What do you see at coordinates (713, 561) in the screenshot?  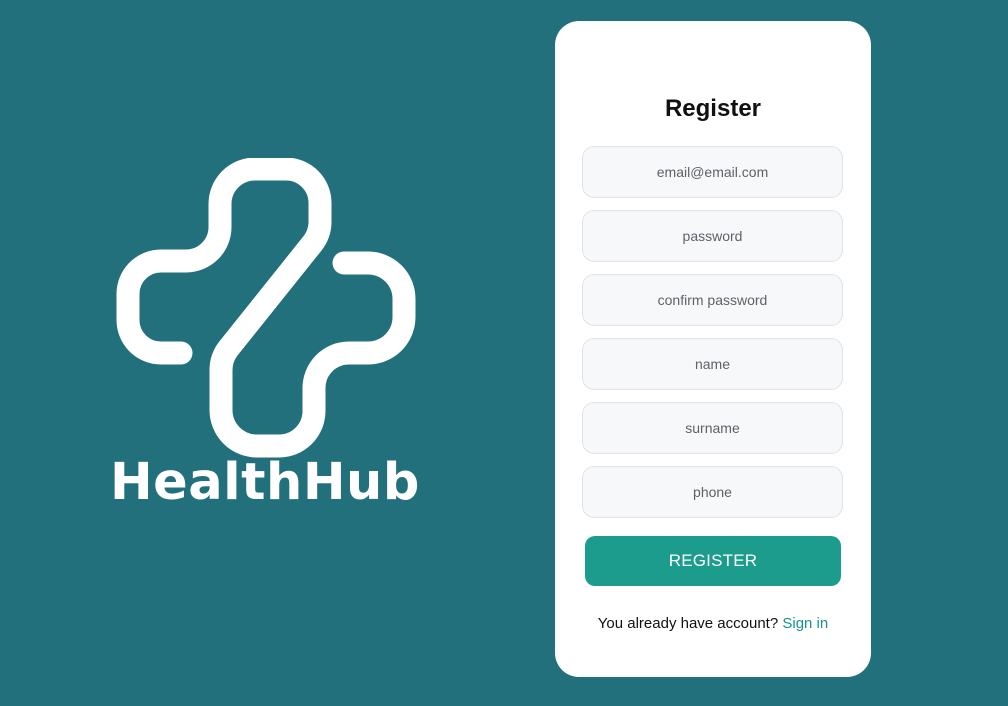 I see `register-button: REGISTER` at bounding box center [713, 561].